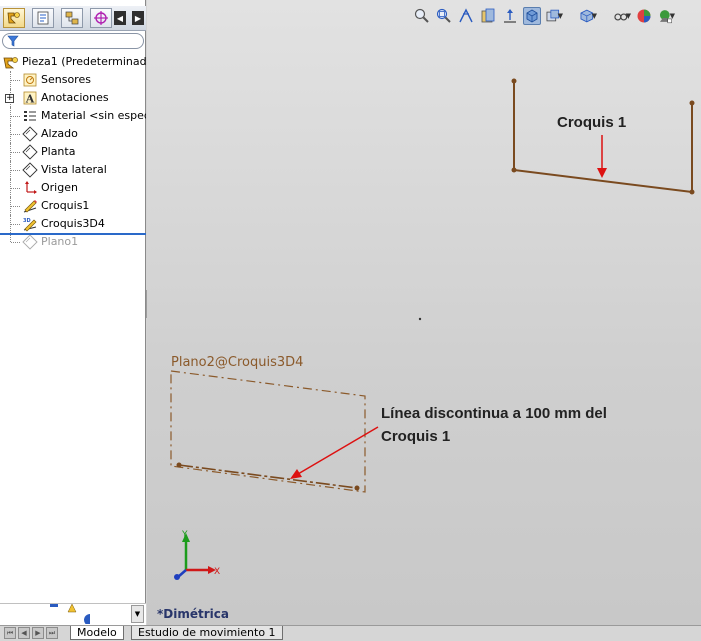 The width and height of the screenshot is (701, 641). I want to click on tree-item-label: Alzado, so click(59, 133).